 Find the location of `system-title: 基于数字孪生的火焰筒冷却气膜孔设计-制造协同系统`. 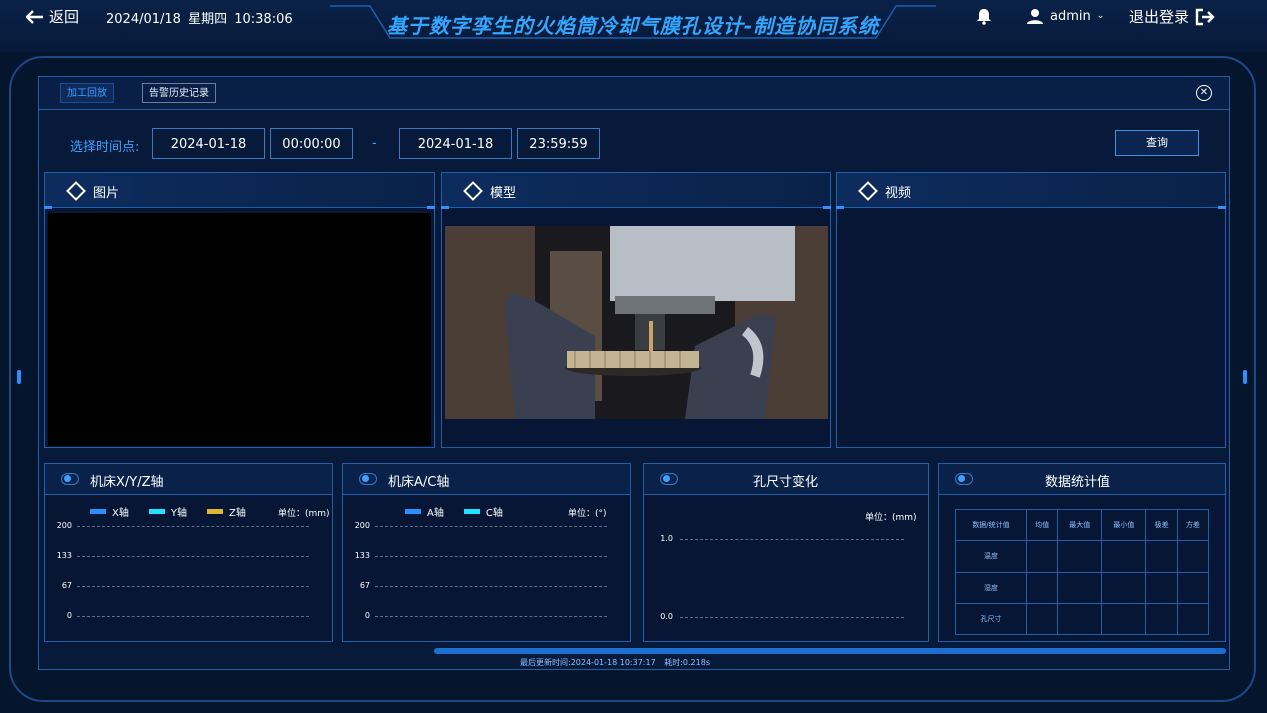

system-title: 基于数字孪生的火焰筒冷却气膜孔设计-制造协同系统 is located at coordinates (633, 26).